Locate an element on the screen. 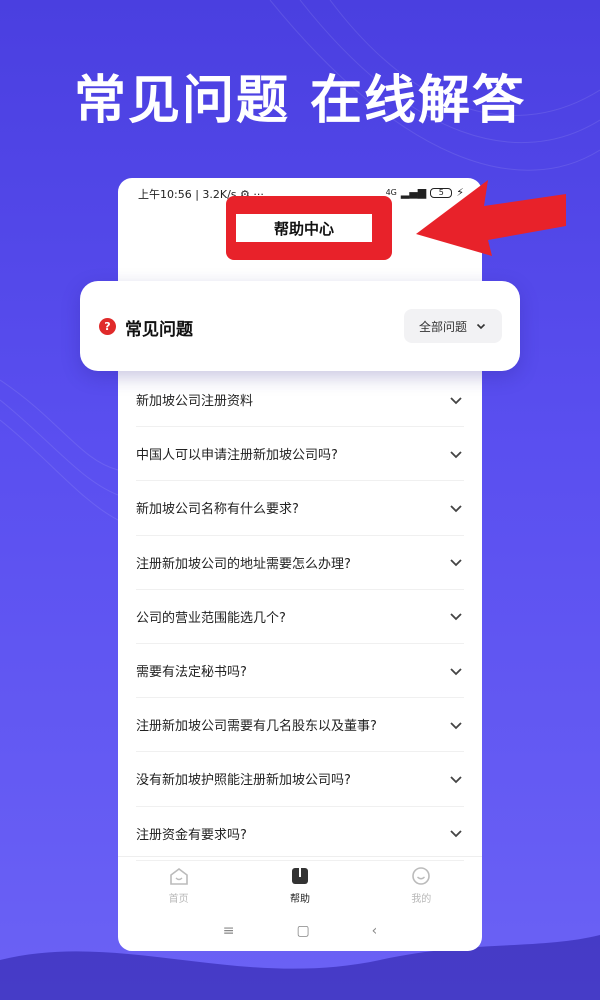 Image resolution: width=600 pixels, height=1000 pixels. bottom-tab-bar: 首页 帮助 我的 is located at coordinates (300, 883).